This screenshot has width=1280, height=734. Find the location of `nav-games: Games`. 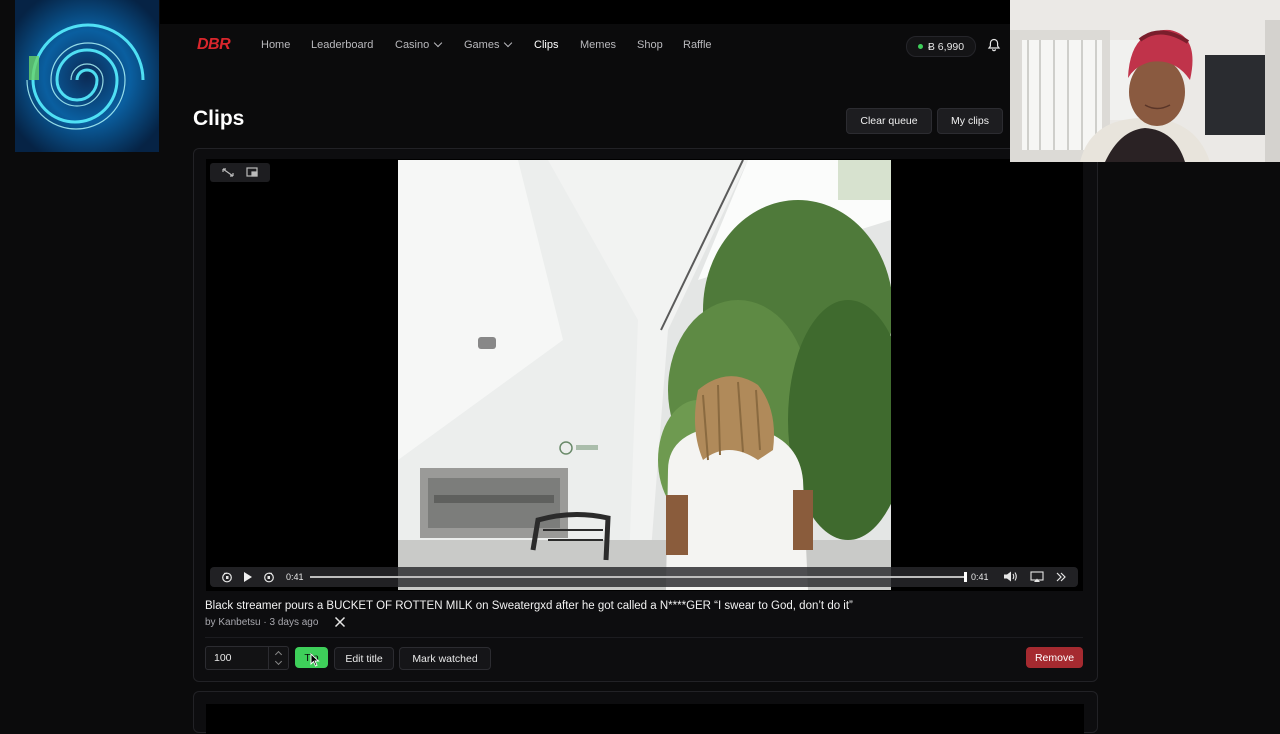

nav-games: Games is located at coordinates (488, 44).